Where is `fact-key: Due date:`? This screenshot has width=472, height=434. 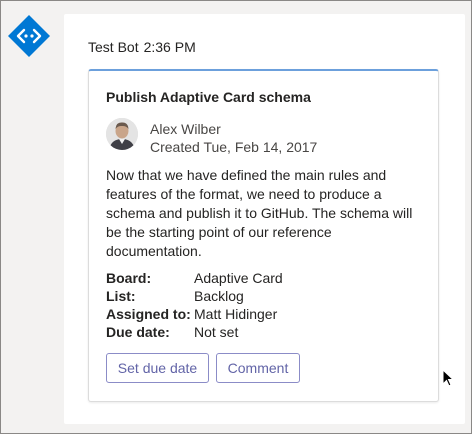
fact-key: Due date: is located at coordinates (138, 332).